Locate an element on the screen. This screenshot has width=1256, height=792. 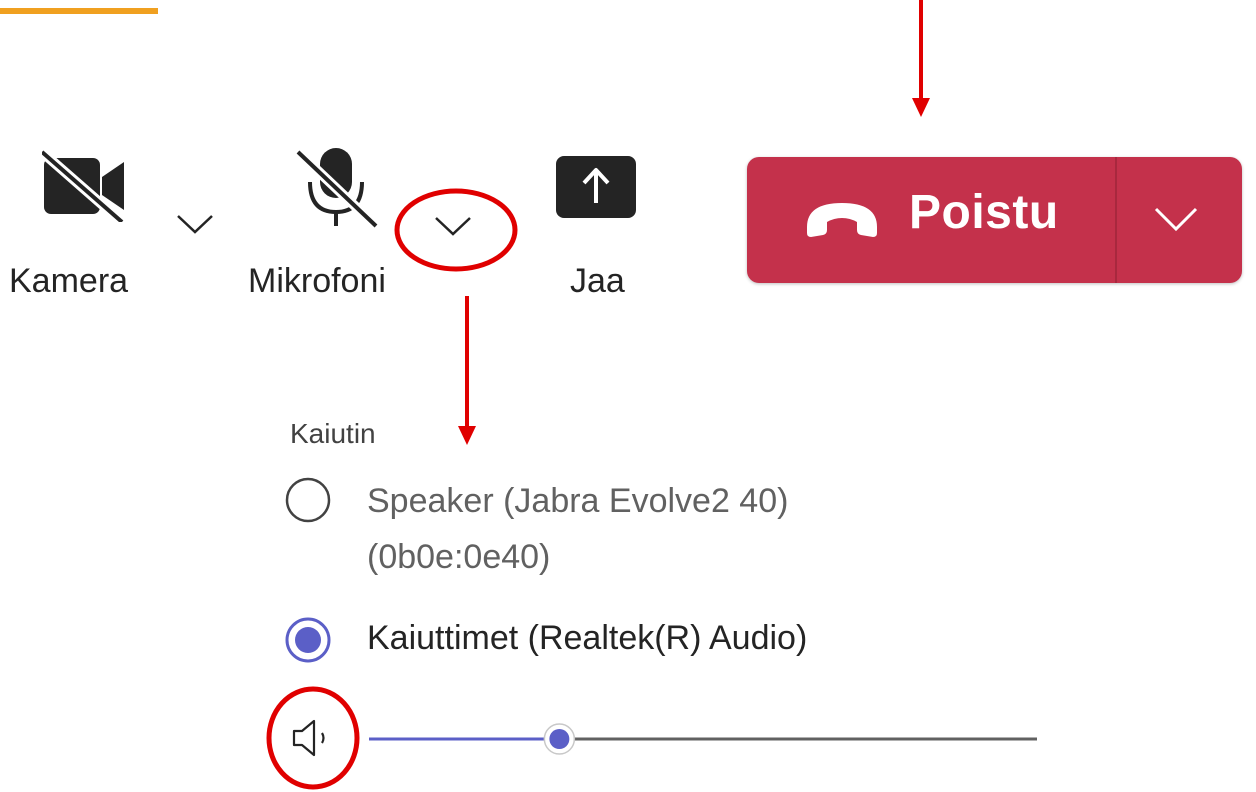
leave-label: Poistu is located at coordinates (984, 212).